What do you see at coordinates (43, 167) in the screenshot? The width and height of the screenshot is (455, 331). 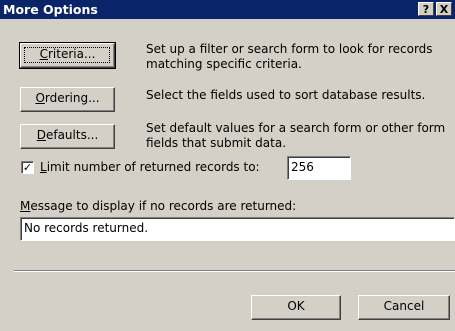 I see `limit-records-access-key: L` at bounding box center [43, 167].